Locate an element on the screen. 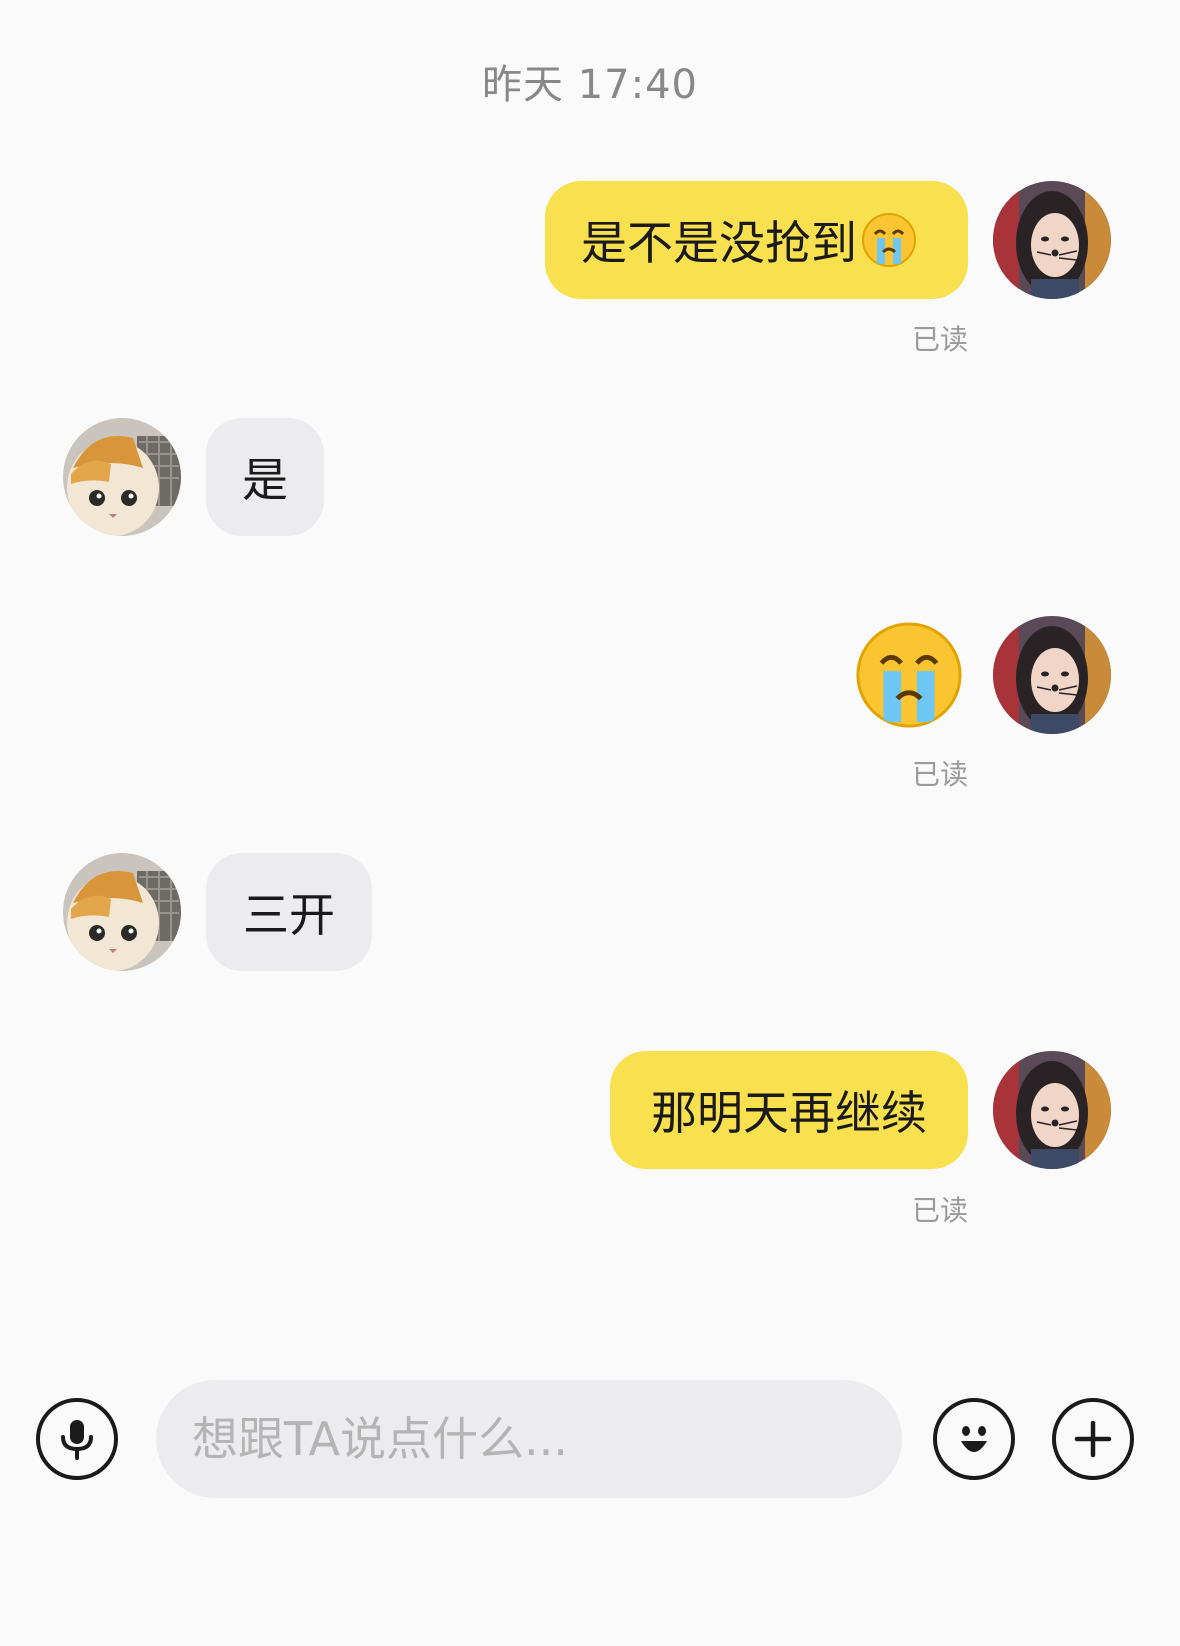 The width and height of the screenshot is (1180, 1646). message-input is located at coordinates (529, 1439).